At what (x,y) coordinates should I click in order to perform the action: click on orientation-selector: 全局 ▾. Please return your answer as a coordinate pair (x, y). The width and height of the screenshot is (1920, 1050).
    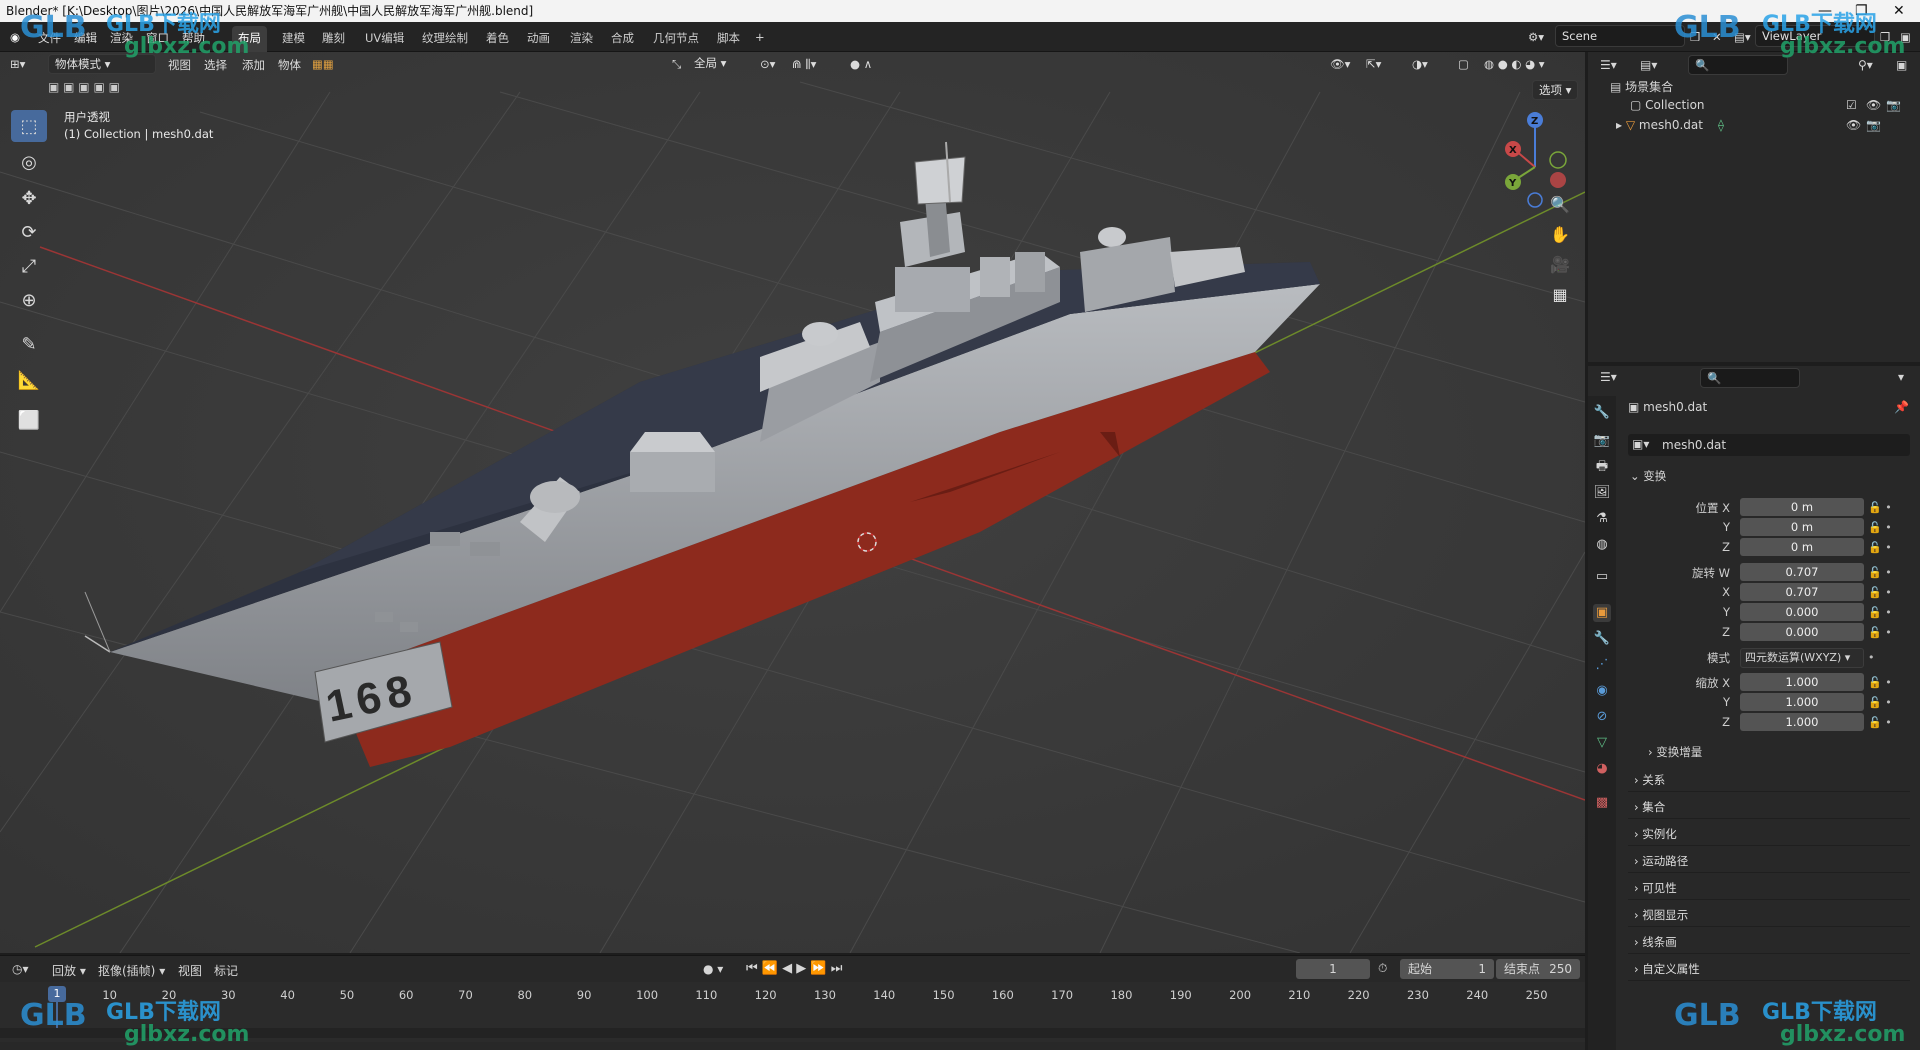
    Looking at the image, I should click on (717, 64).